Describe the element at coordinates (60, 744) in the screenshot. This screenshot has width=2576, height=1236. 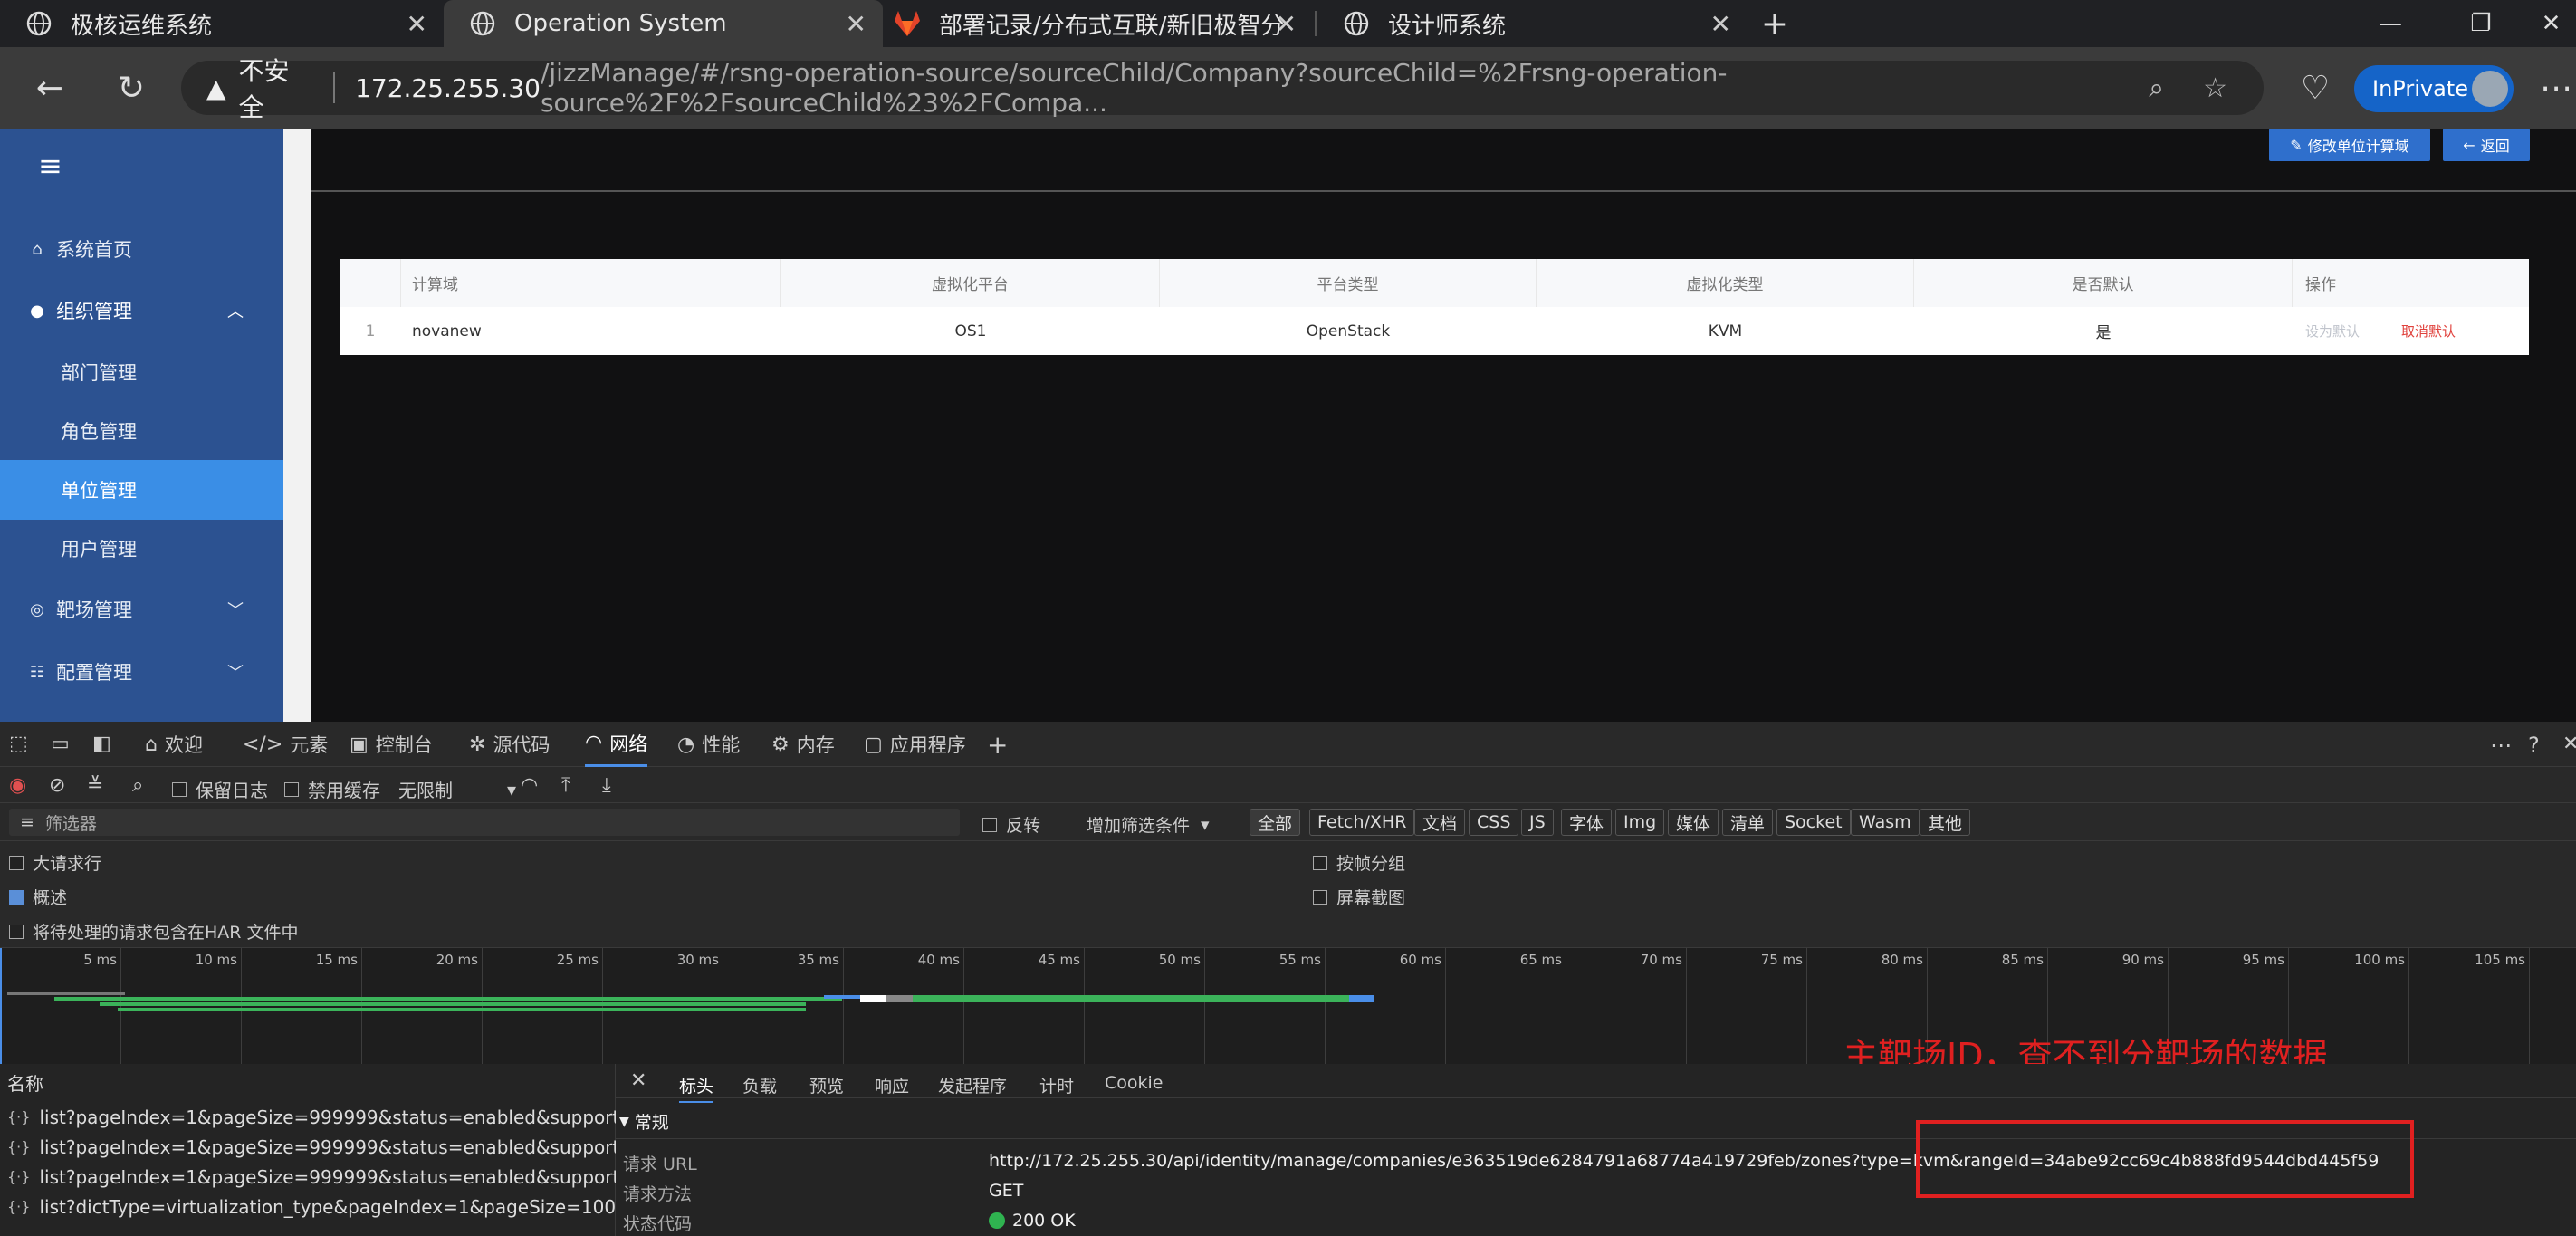
I see `device-icon: ▭` at that location.